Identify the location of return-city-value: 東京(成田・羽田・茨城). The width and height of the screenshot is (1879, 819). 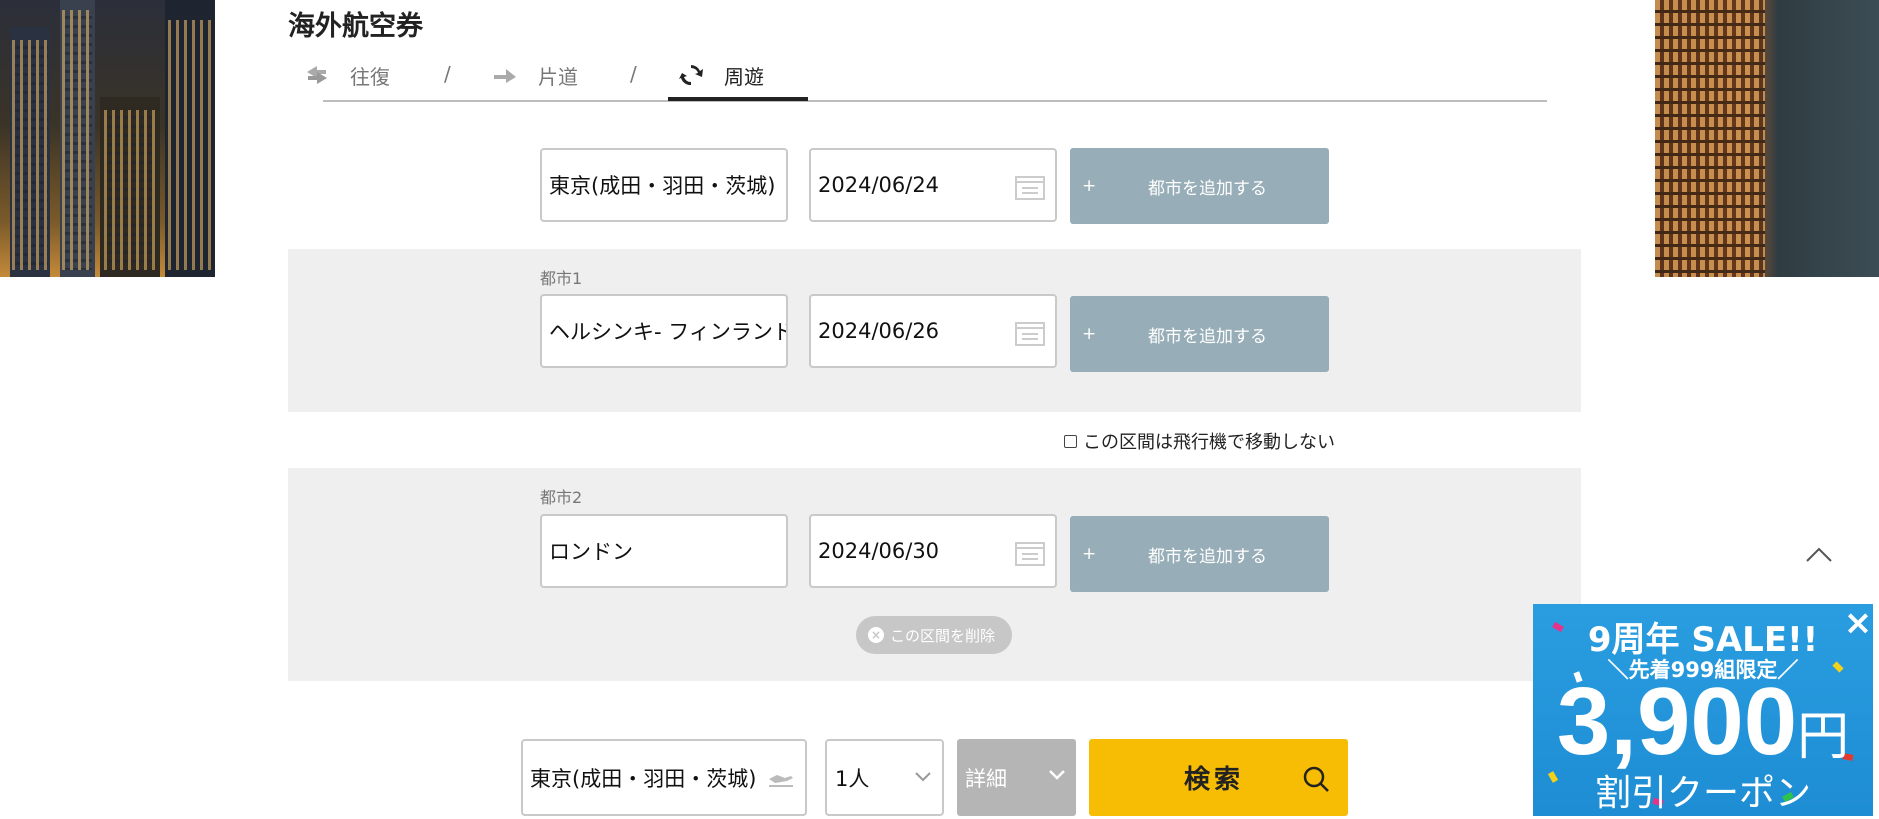
(643, 778).